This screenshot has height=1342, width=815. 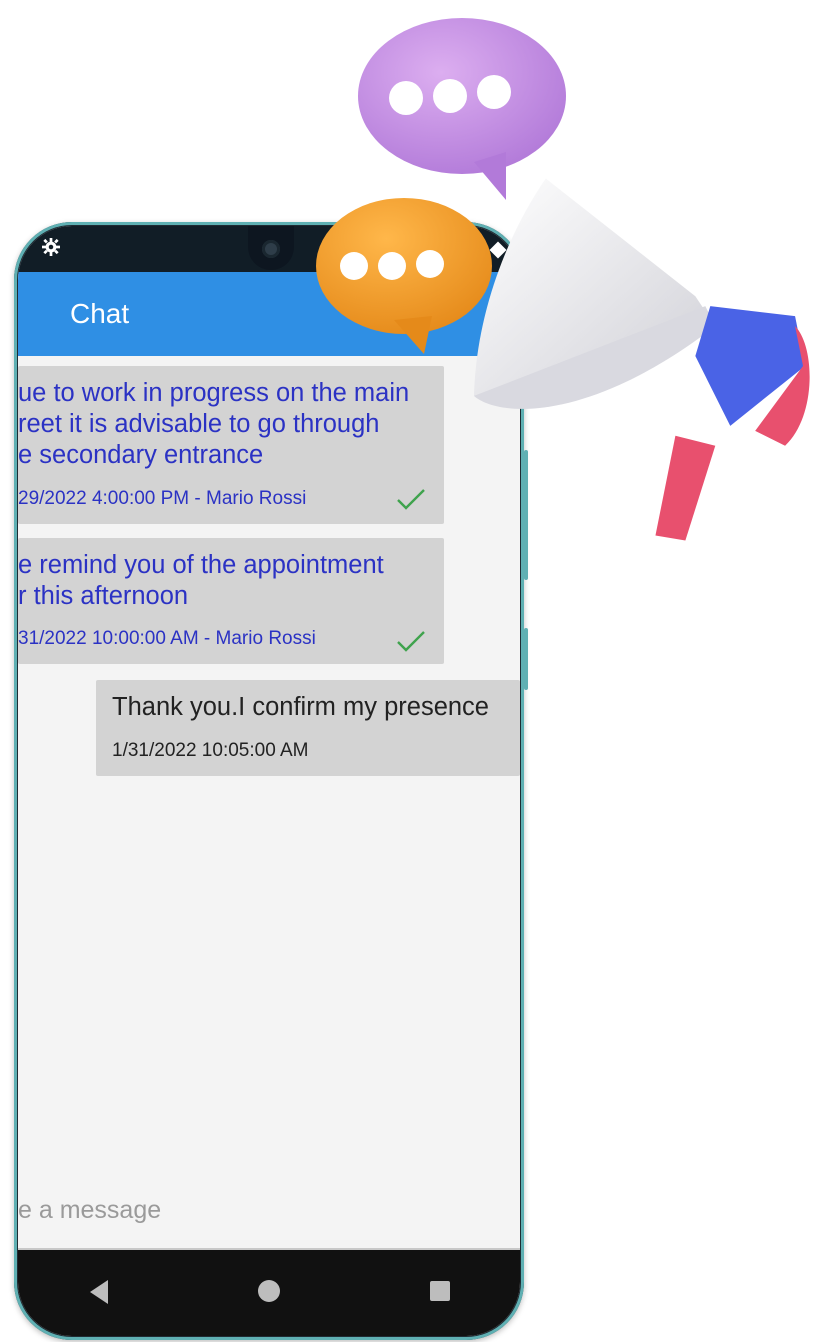 I want to click on message-timestamp: 1/31/2022 10:05:00 AM, so click(x=210, y=750).